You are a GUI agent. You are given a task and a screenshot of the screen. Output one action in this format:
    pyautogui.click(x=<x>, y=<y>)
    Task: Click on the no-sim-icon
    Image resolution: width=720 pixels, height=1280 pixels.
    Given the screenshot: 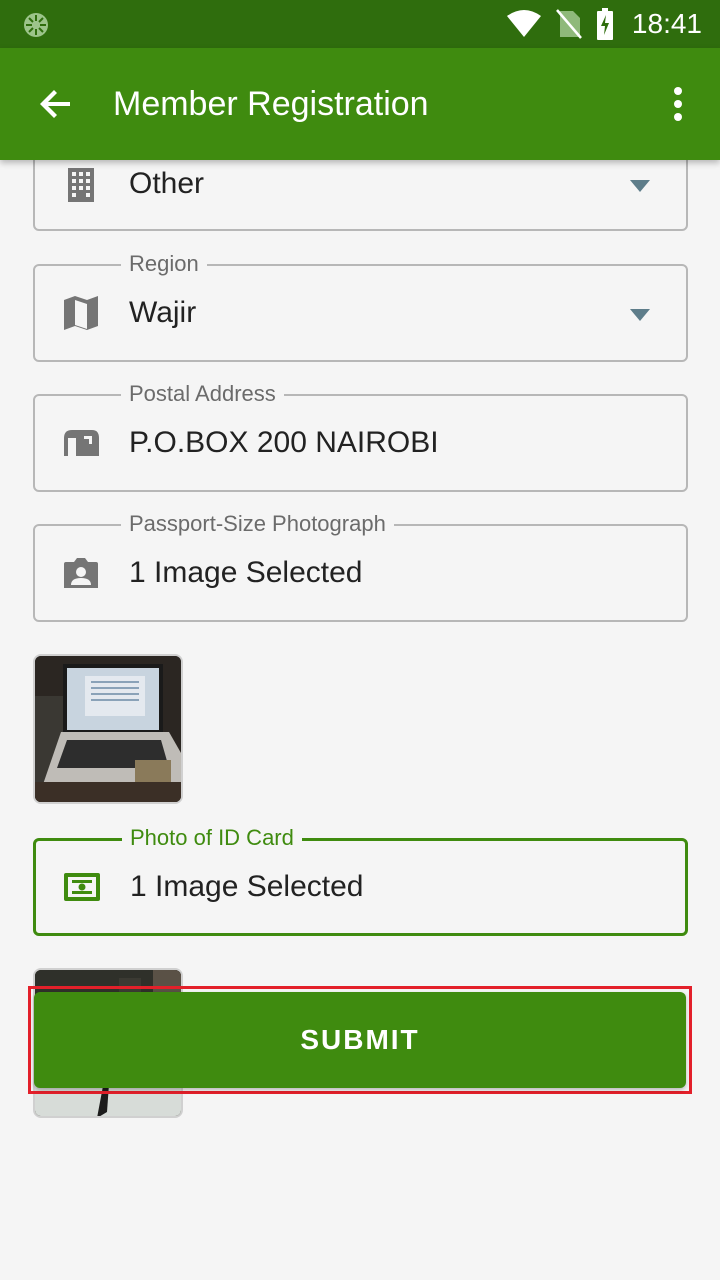 What is the action you would take?
    pyautogui.click(x=568, y=24)
    